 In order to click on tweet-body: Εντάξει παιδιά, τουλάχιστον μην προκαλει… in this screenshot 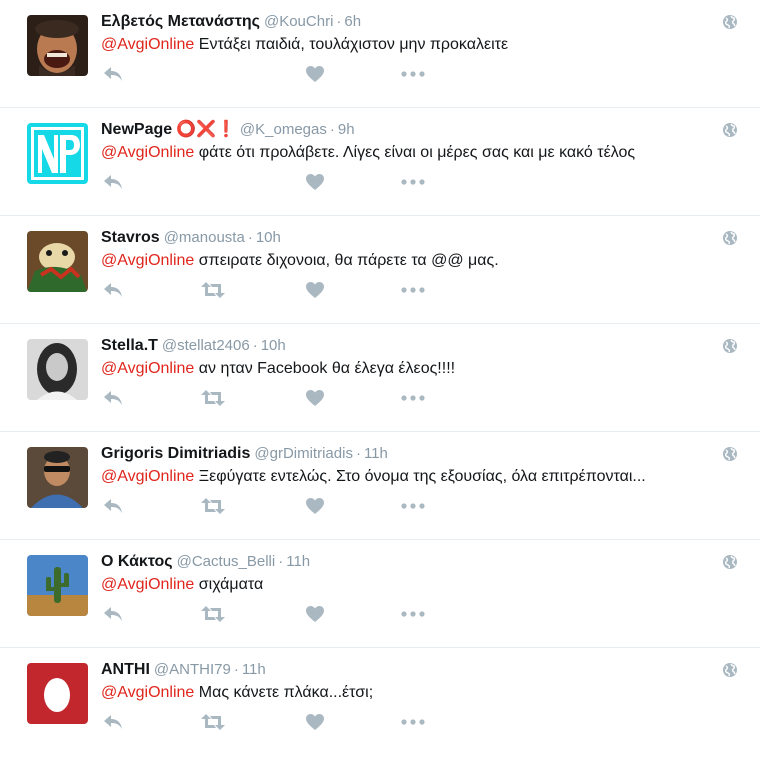, I will do `click(351, 44)`.